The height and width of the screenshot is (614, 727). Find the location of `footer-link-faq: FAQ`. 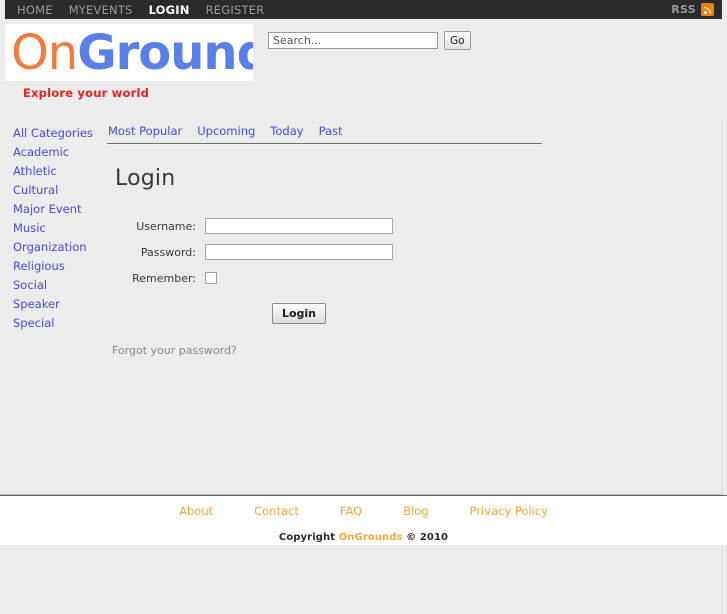

footer-link-faq: FAQ is located at coordinates (351, 511).